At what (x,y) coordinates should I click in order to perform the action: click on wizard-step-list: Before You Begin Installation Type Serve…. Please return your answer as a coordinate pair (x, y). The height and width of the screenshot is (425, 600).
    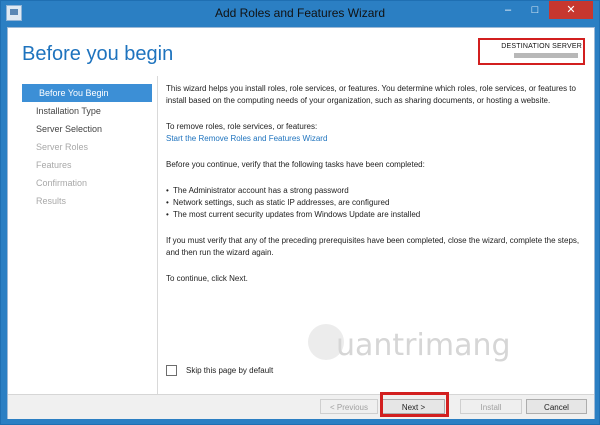
    Looking at the image, I should click on (87, 147).